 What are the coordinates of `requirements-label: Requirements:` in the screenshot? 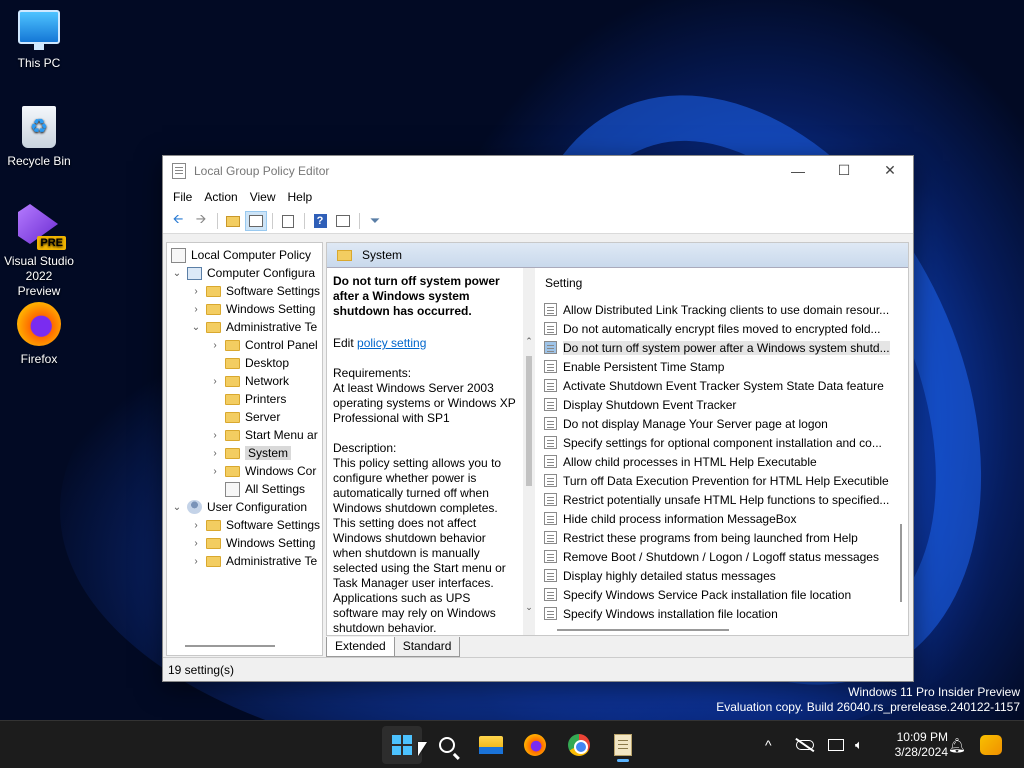 It's located at (372, 373).